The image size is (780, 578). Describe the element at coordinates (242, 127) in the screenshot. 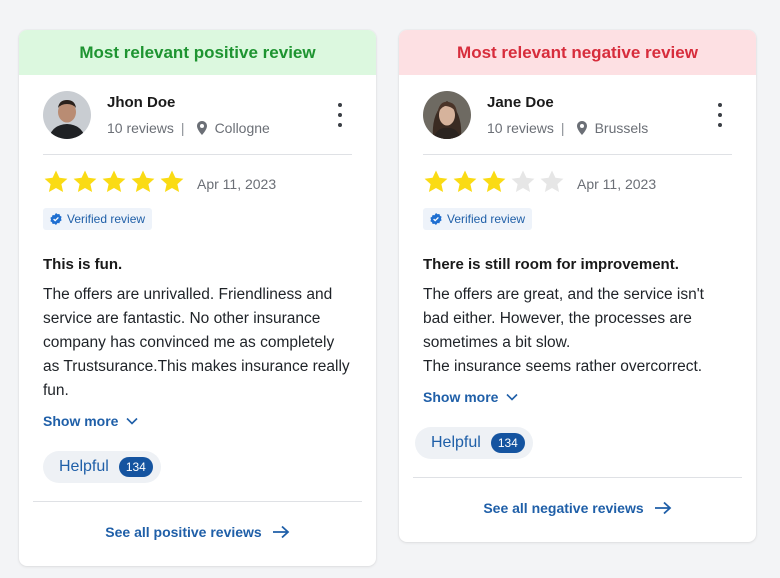

I see `reviewer-location: Collogne` at that location.